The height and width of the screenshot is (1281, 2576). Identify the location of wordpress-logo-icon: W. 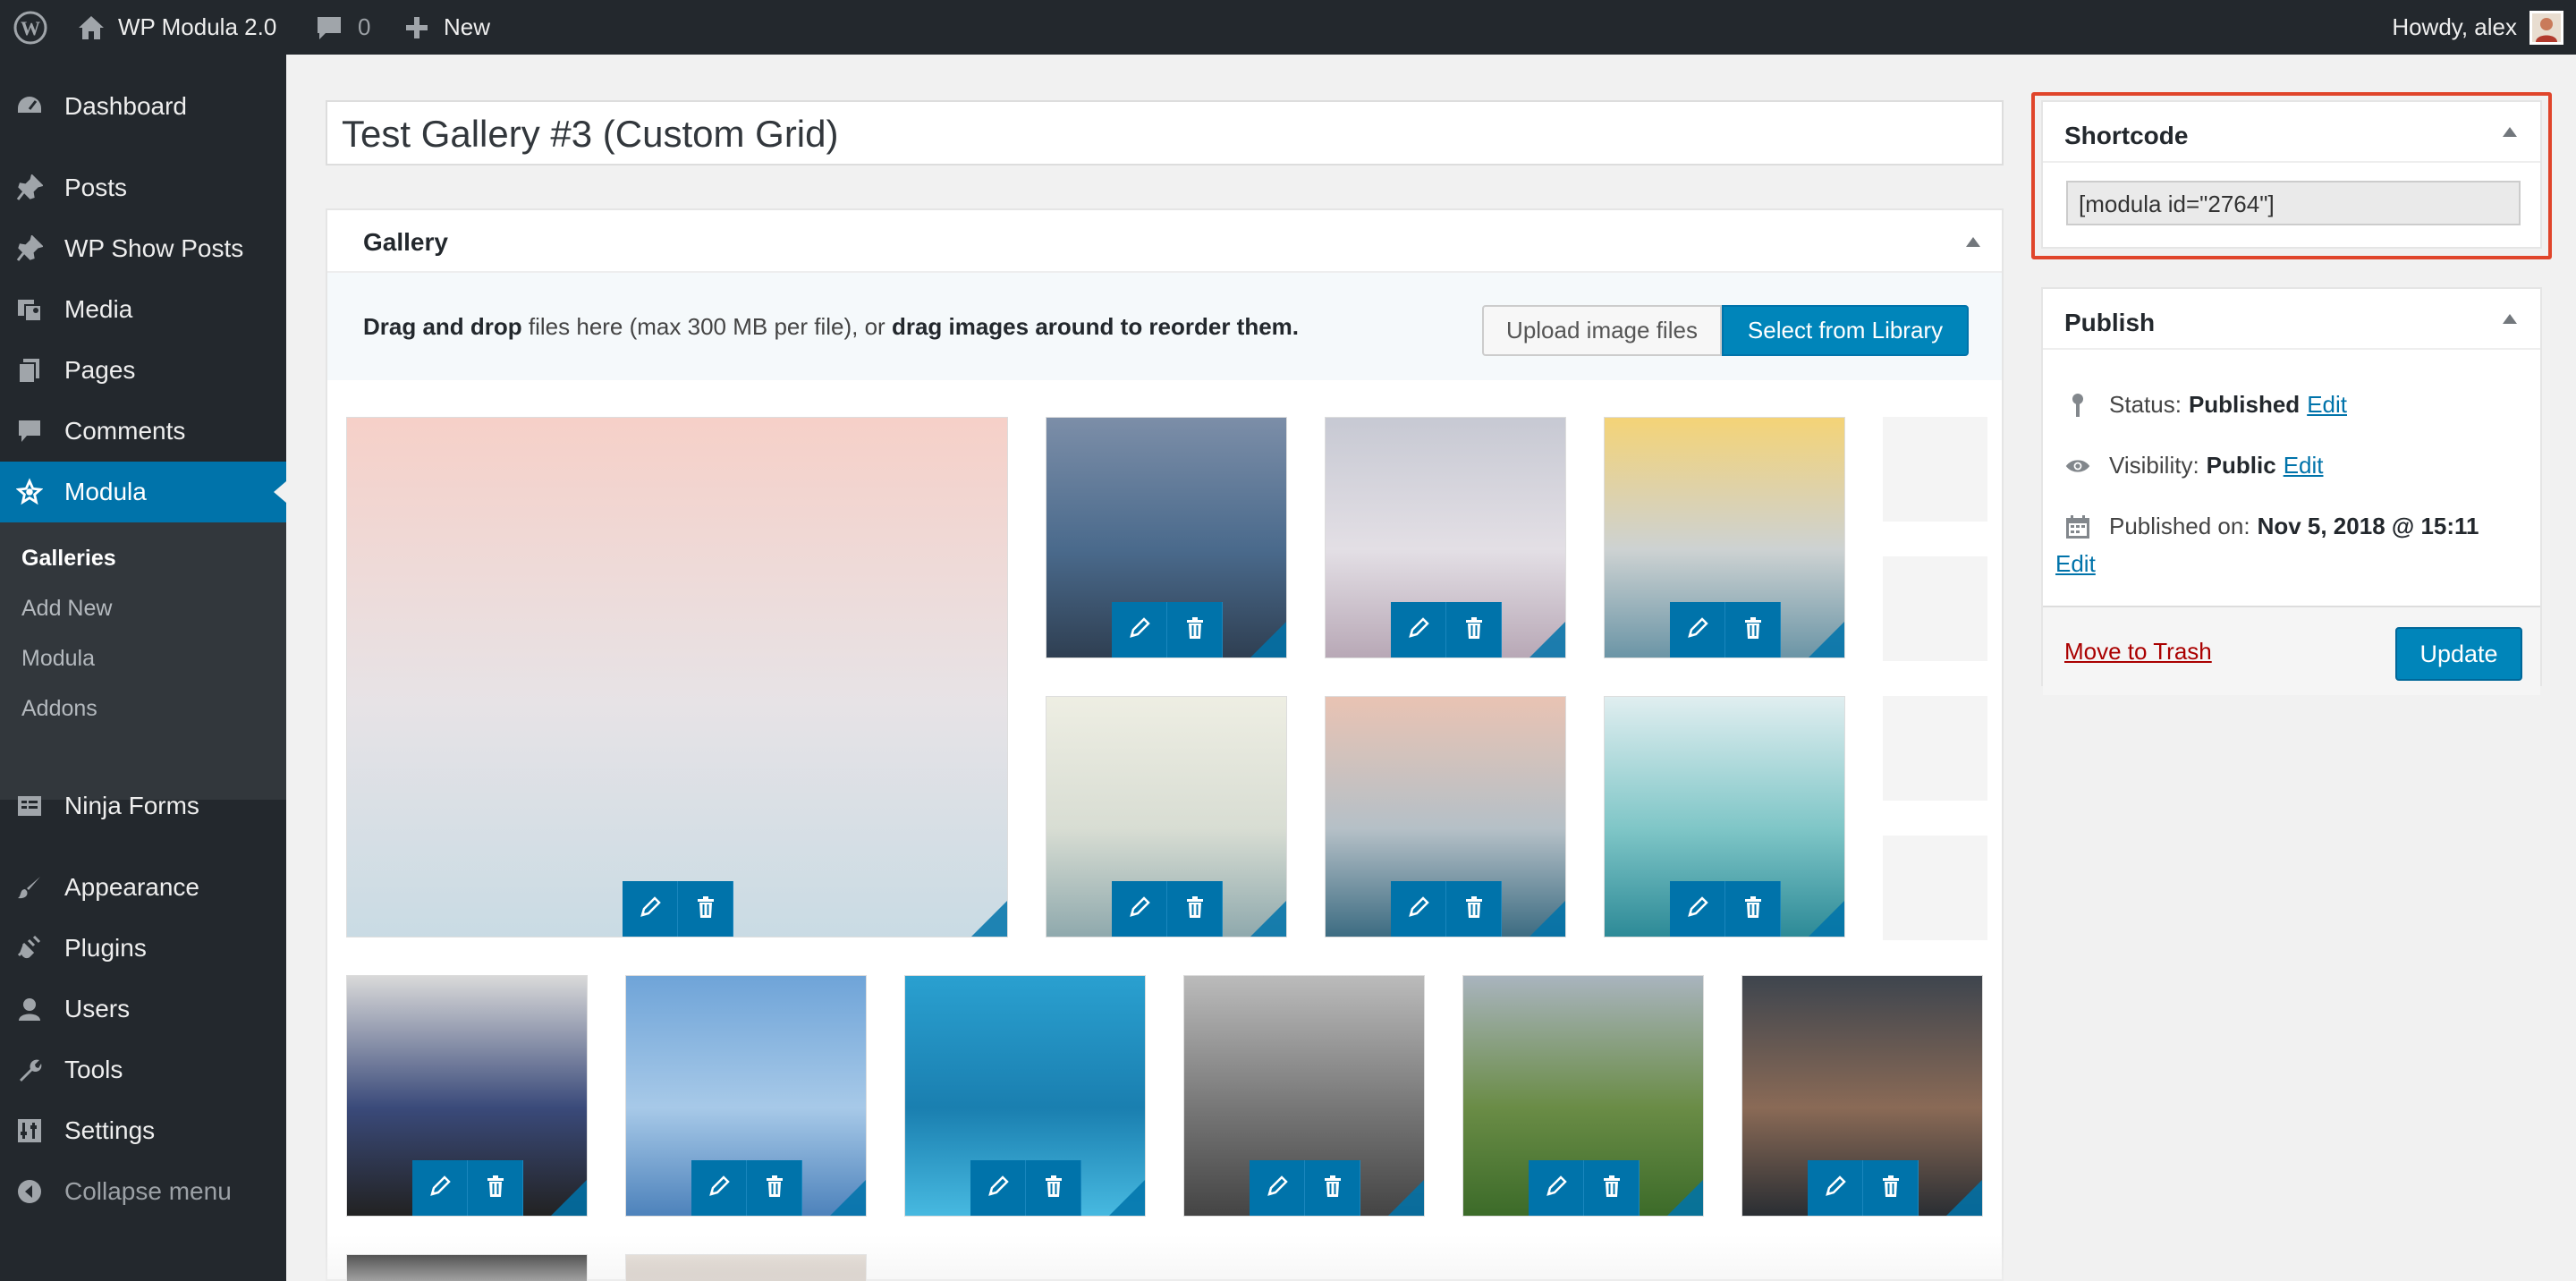
(30, 27).